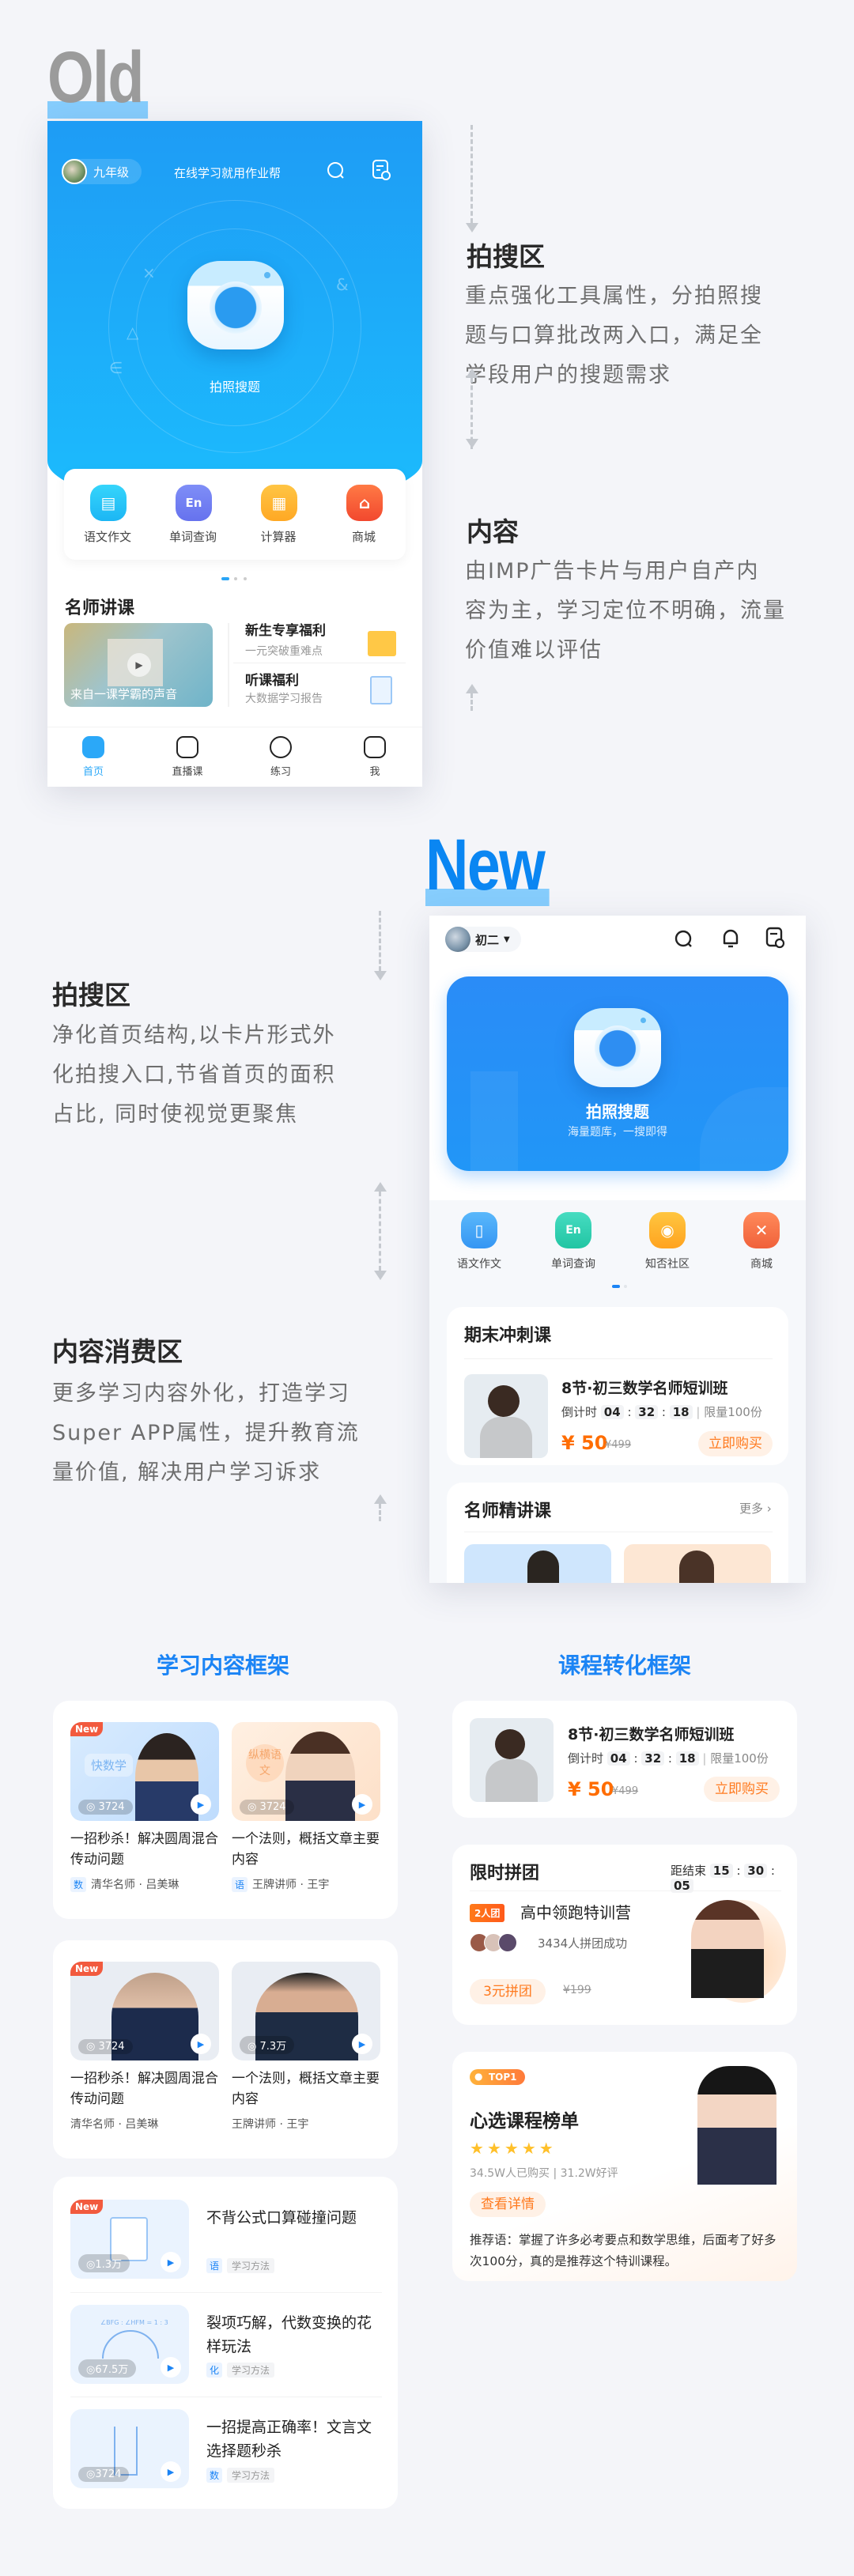 The image size is (854, 2576). What do you see at coordinates (508, 2204) in the screenshot?
I see `view-details-button: 查看详情` at bounding box center [508, 2204].